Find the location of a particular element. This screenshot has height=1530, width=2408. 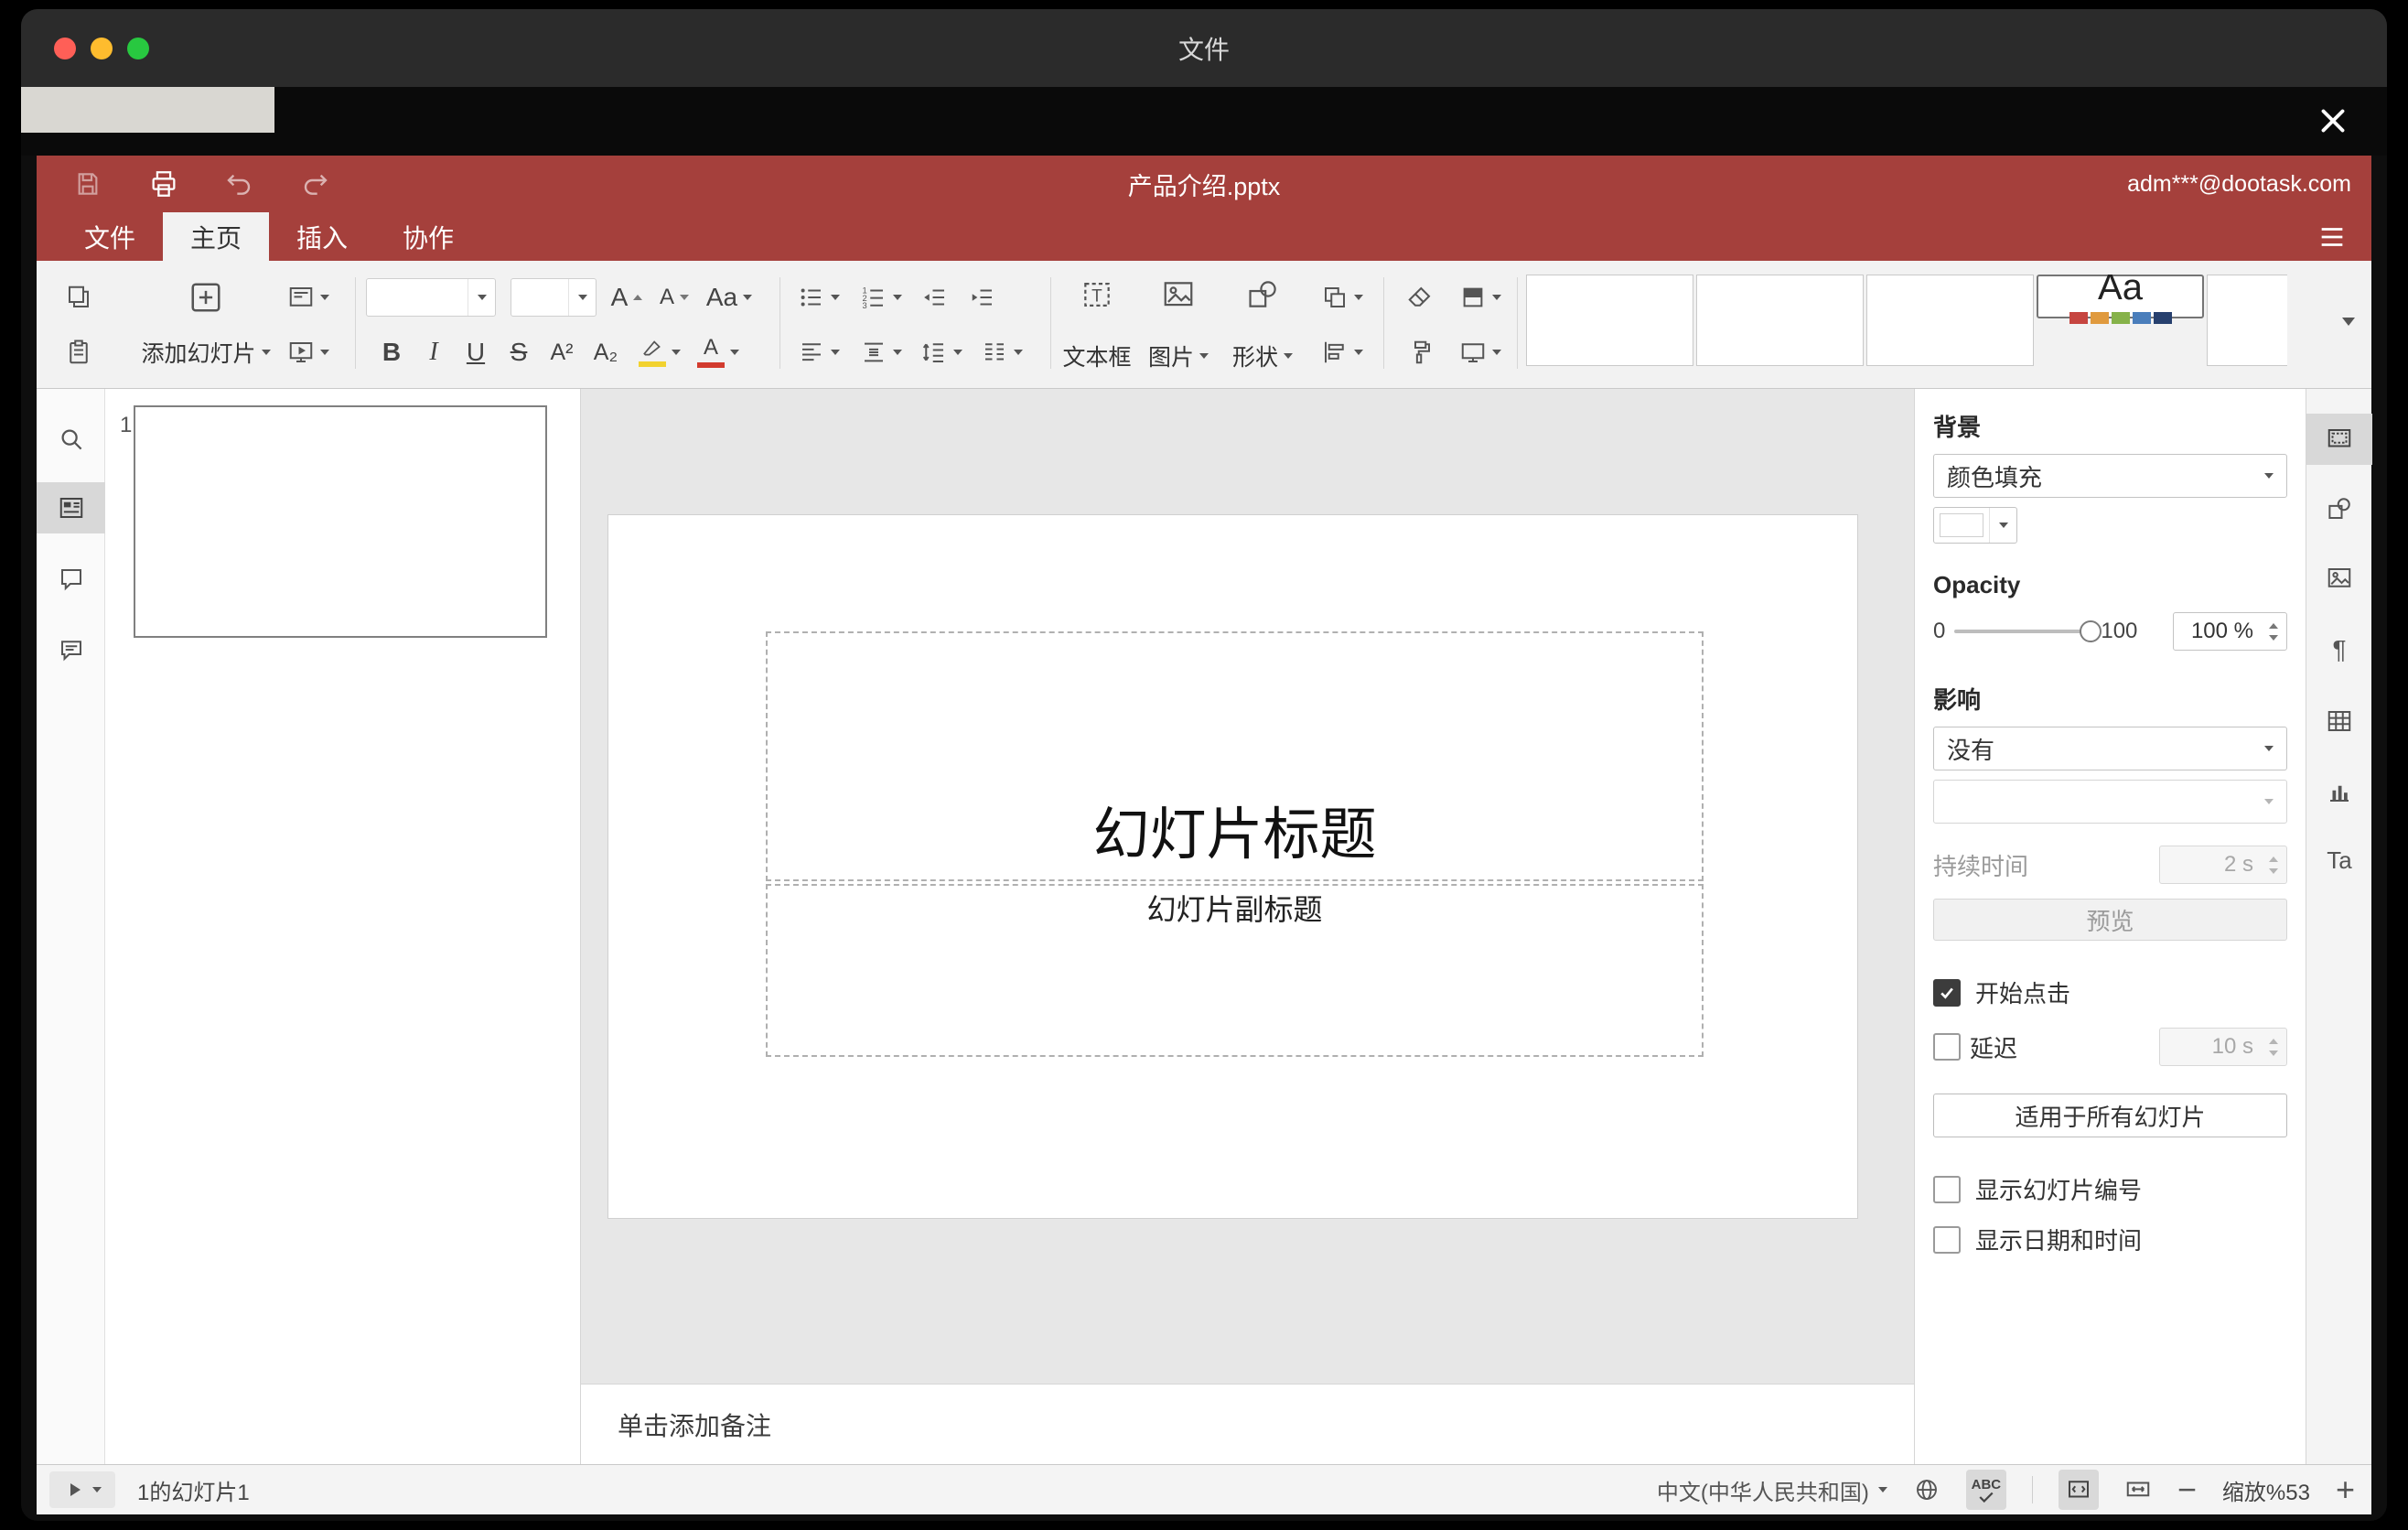

tab-file: 文件 is located at coordinates (110, 236).